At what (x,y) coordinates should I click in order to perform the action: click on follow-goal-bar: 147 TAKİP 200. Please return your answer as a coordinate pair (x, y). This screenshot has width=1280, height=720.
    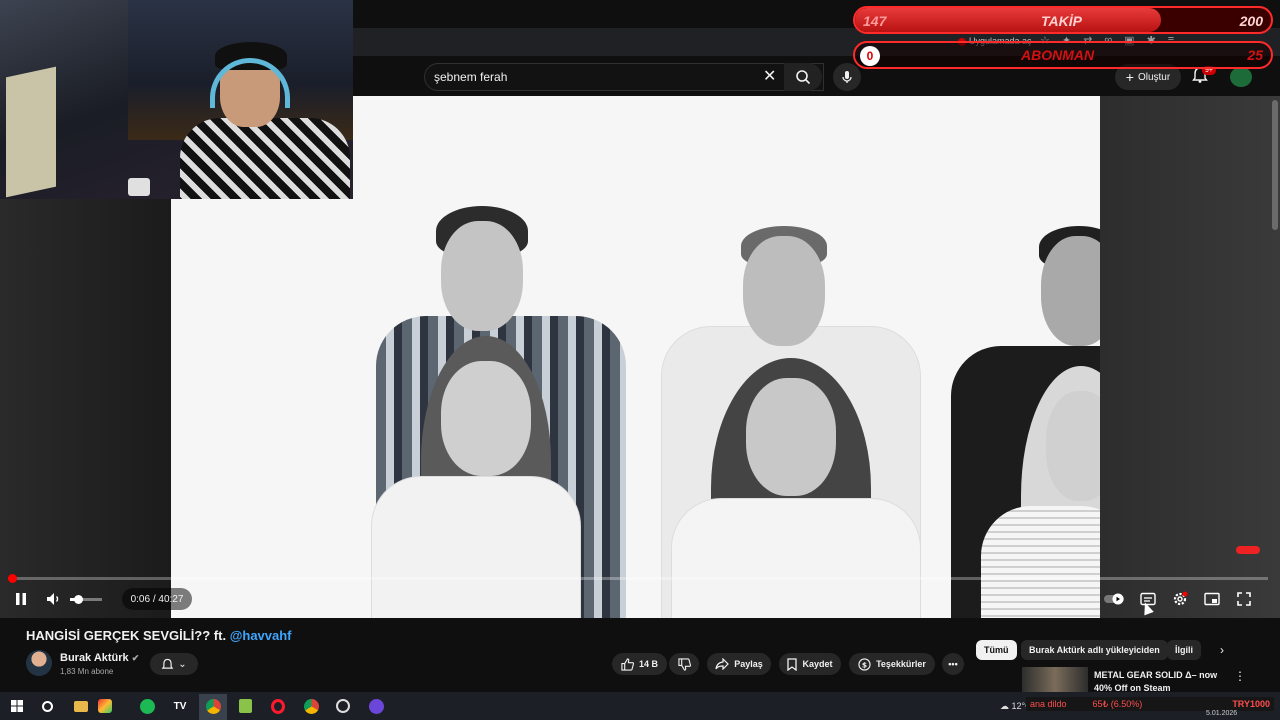
    Looking at the image, I should click on (1063, 20).